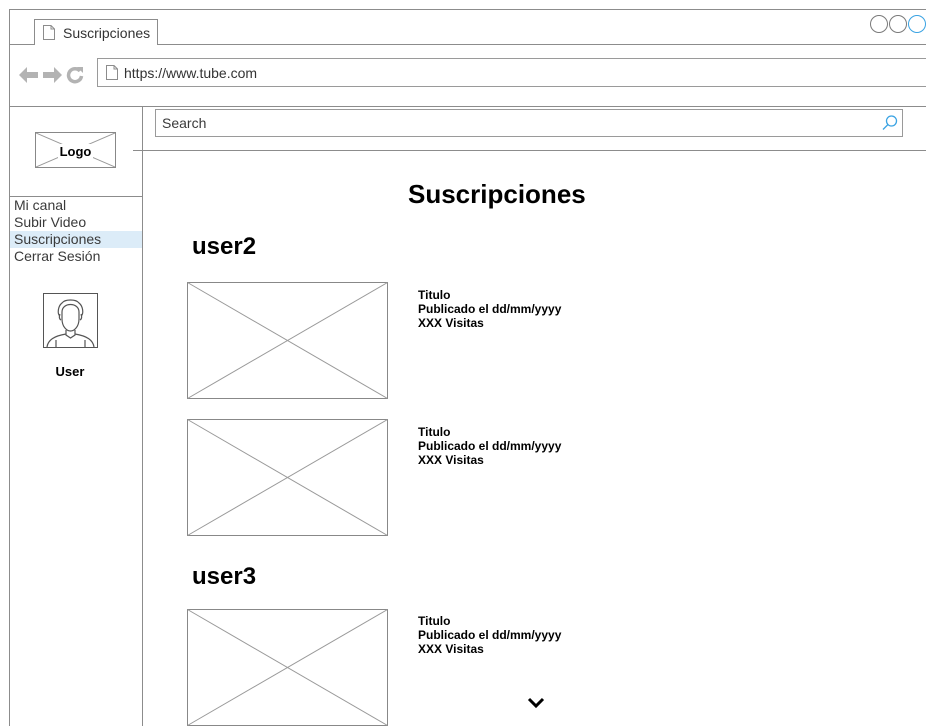  What do you see at coordinates (107, 32) in the screenshot?
I see `tab-title: Suscripciones` at bounding box center [107, 32].